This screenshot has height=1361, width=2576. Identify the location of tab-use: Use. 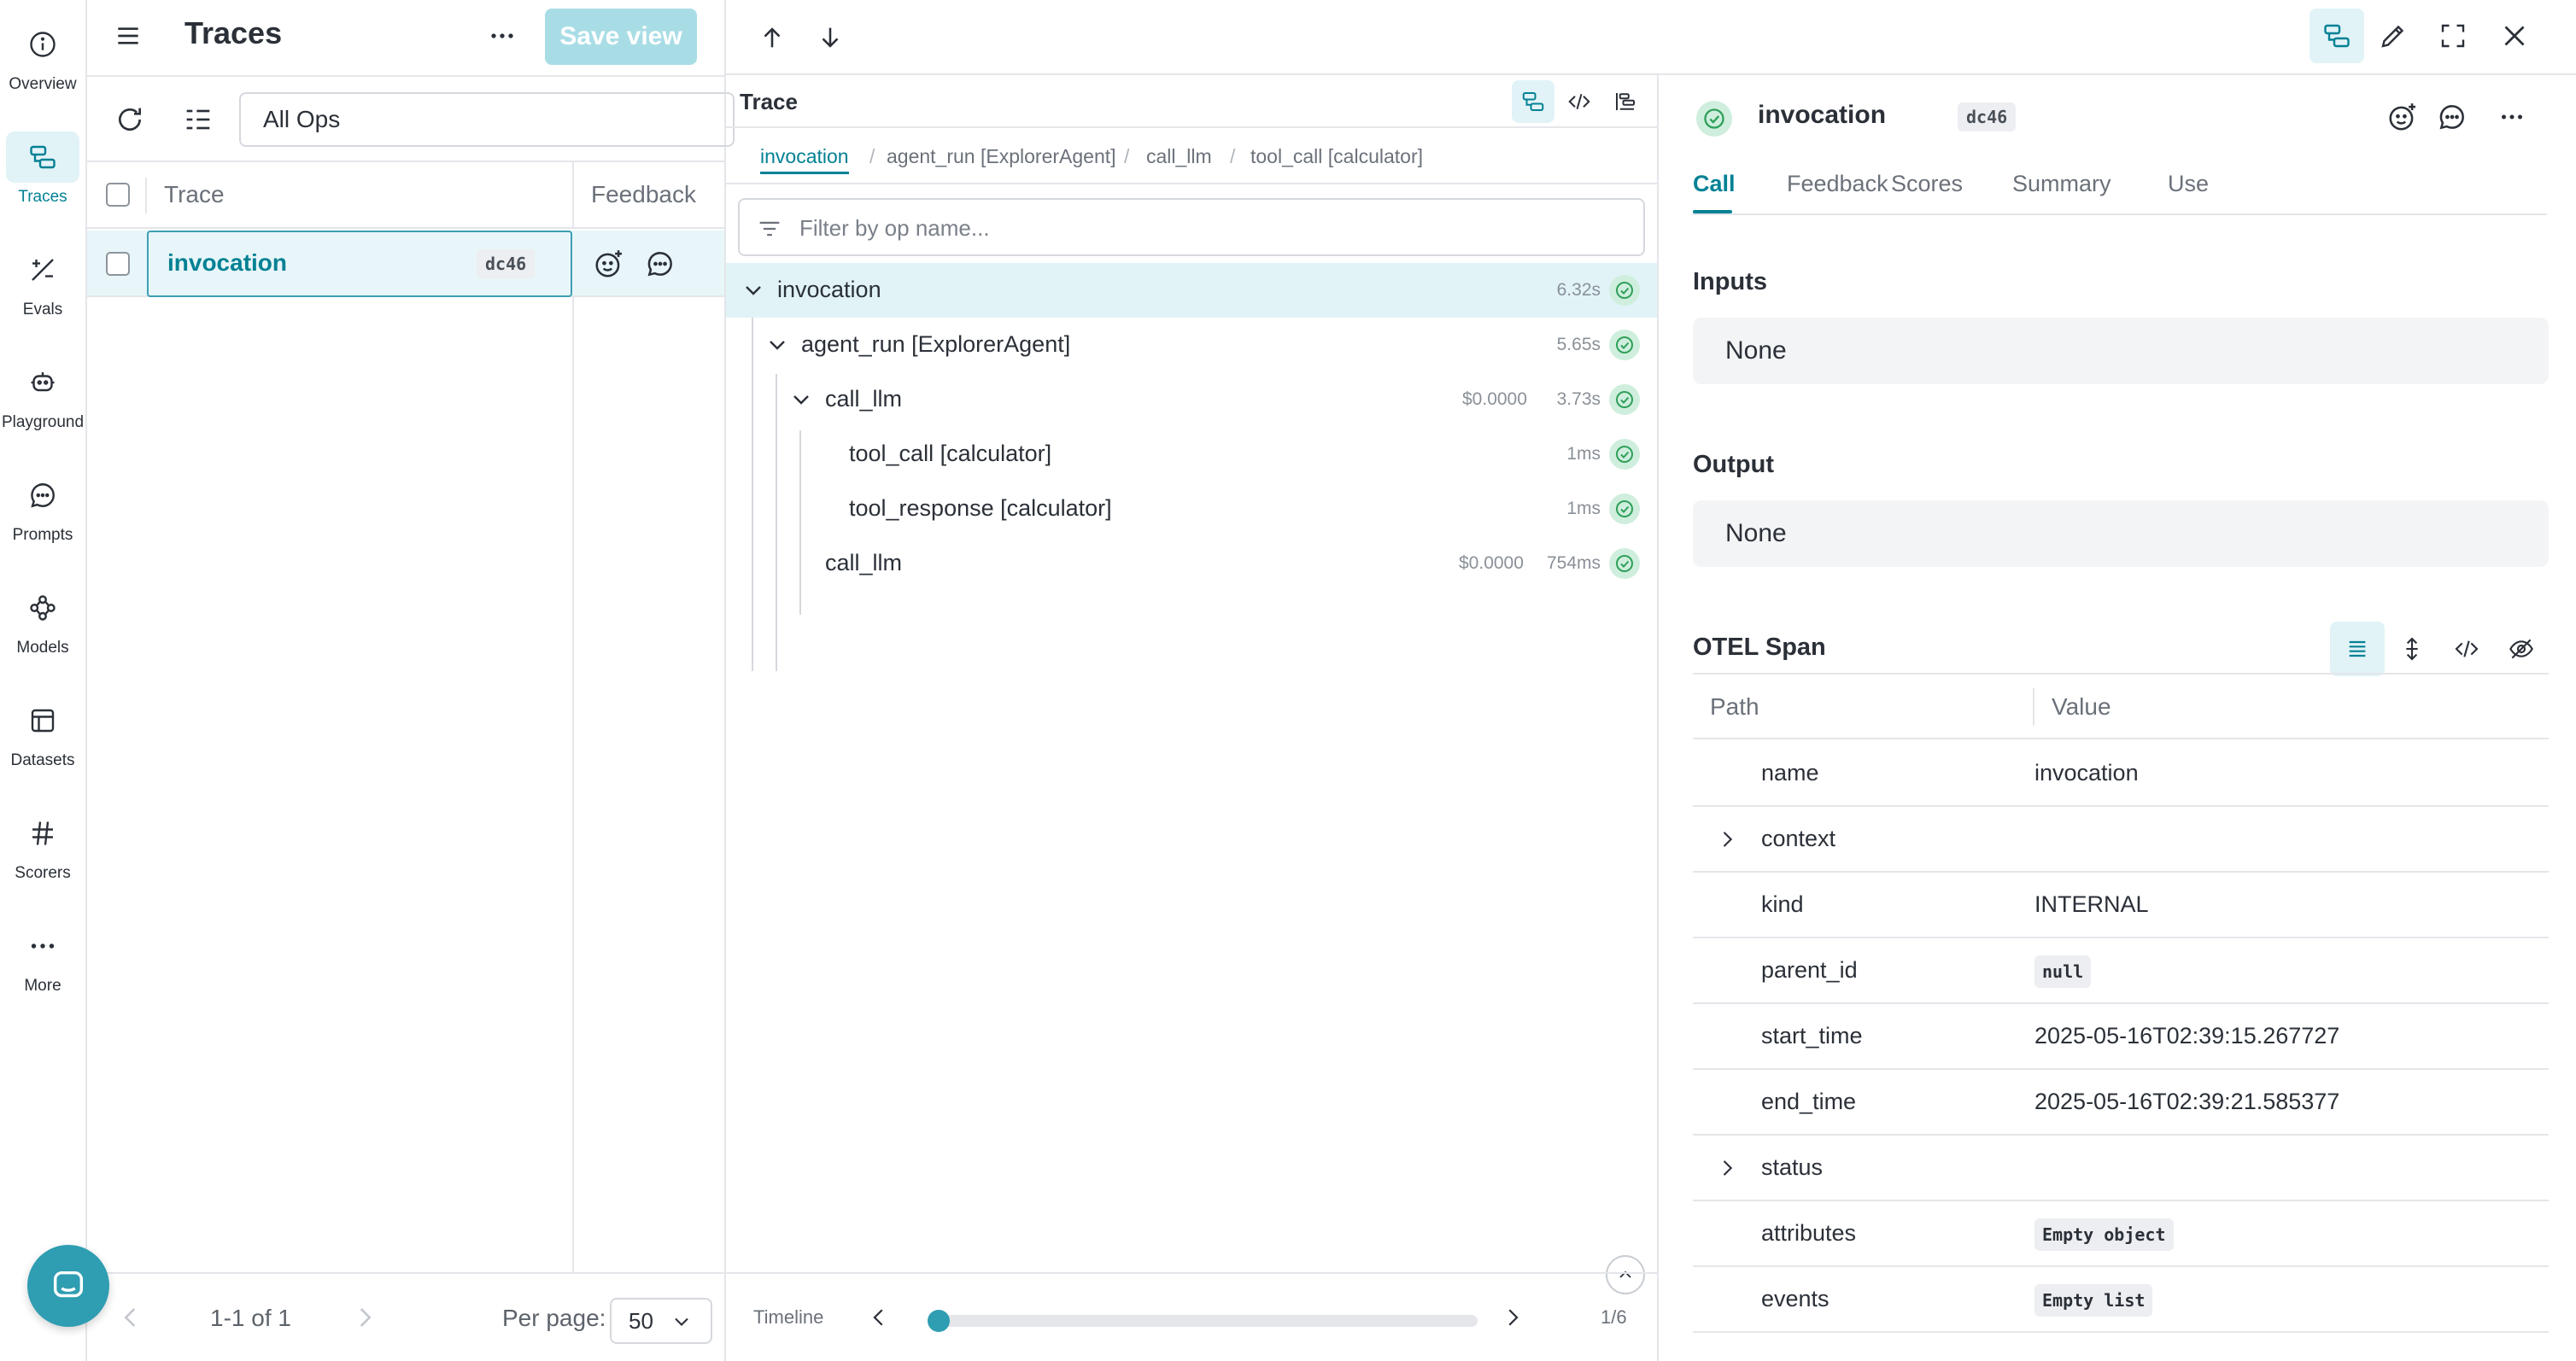
(2188, 184).